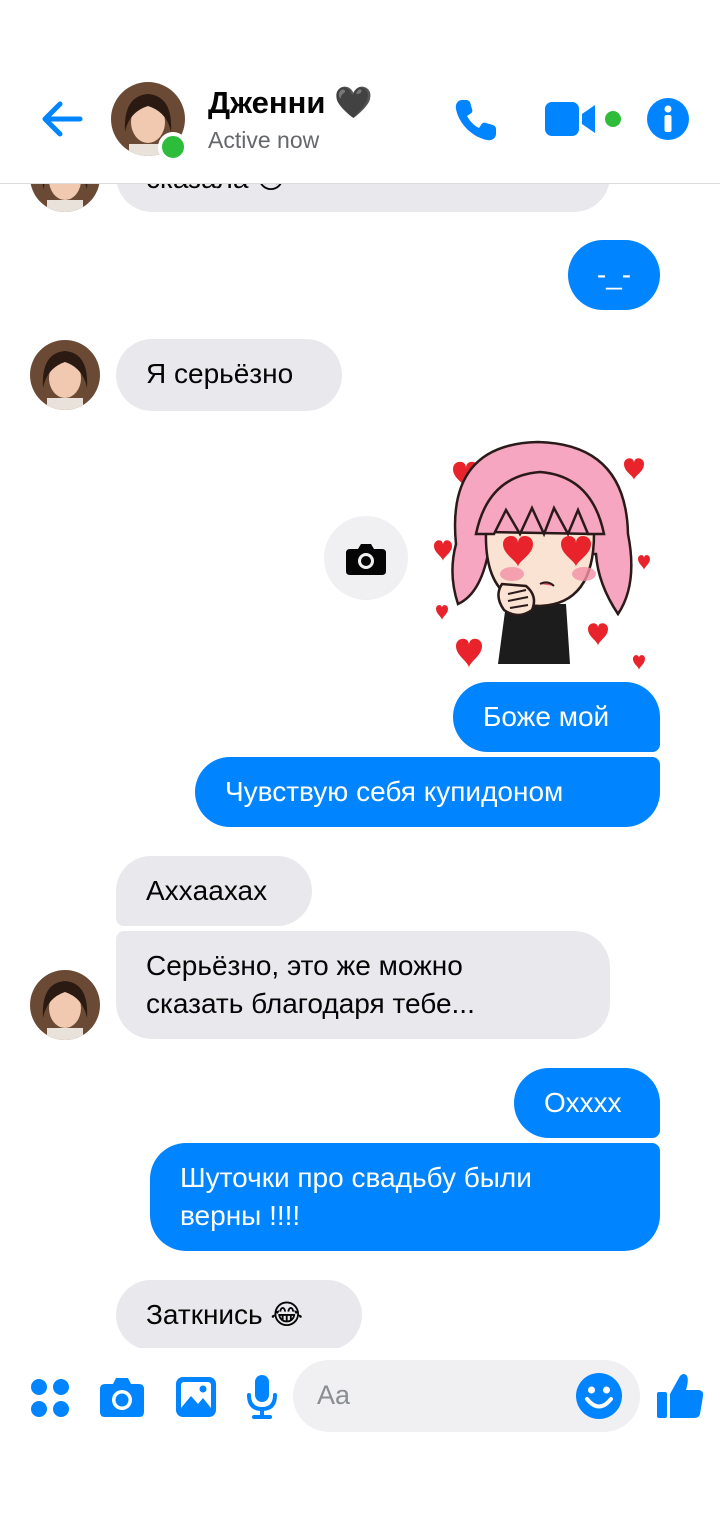 Image resolution: width=720 pixels, height=1520 pixels. Describe the element at coordinates (544, 556) in the screenshot. I see `pink-hair-girl-hearts-sticker` at that location.